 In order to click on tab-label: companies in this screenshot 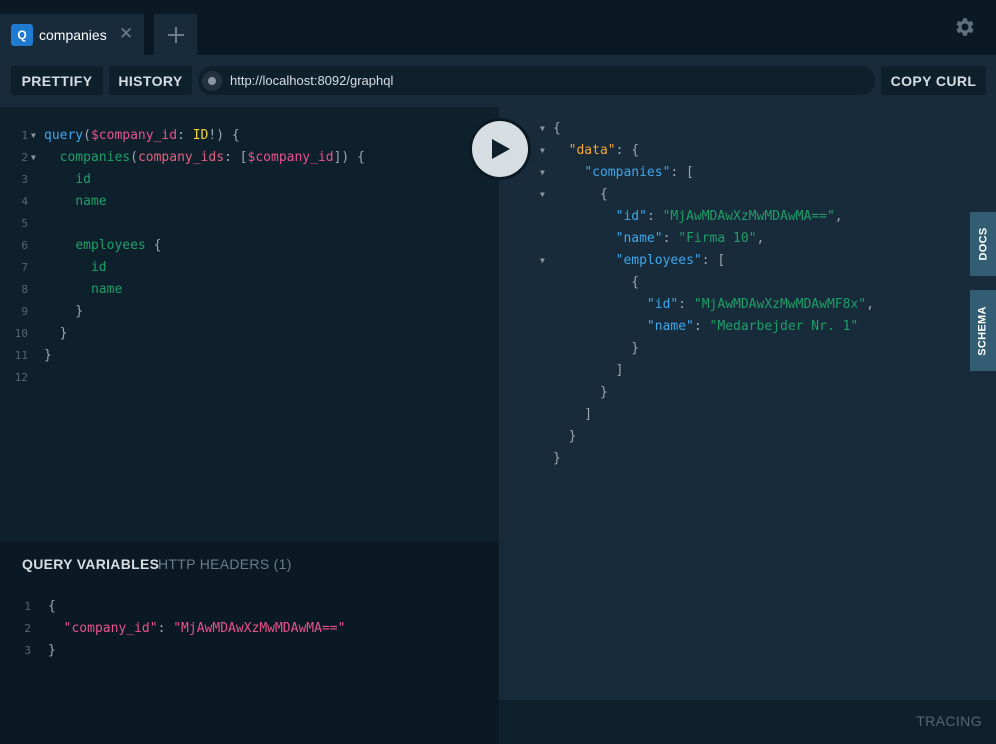, I will do `click(73, 34)`.